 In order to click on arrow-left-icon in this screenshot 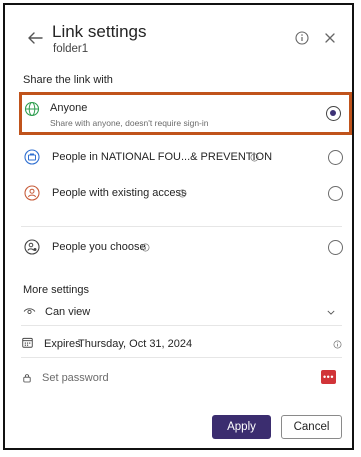, I will do `click(35, 38)`.